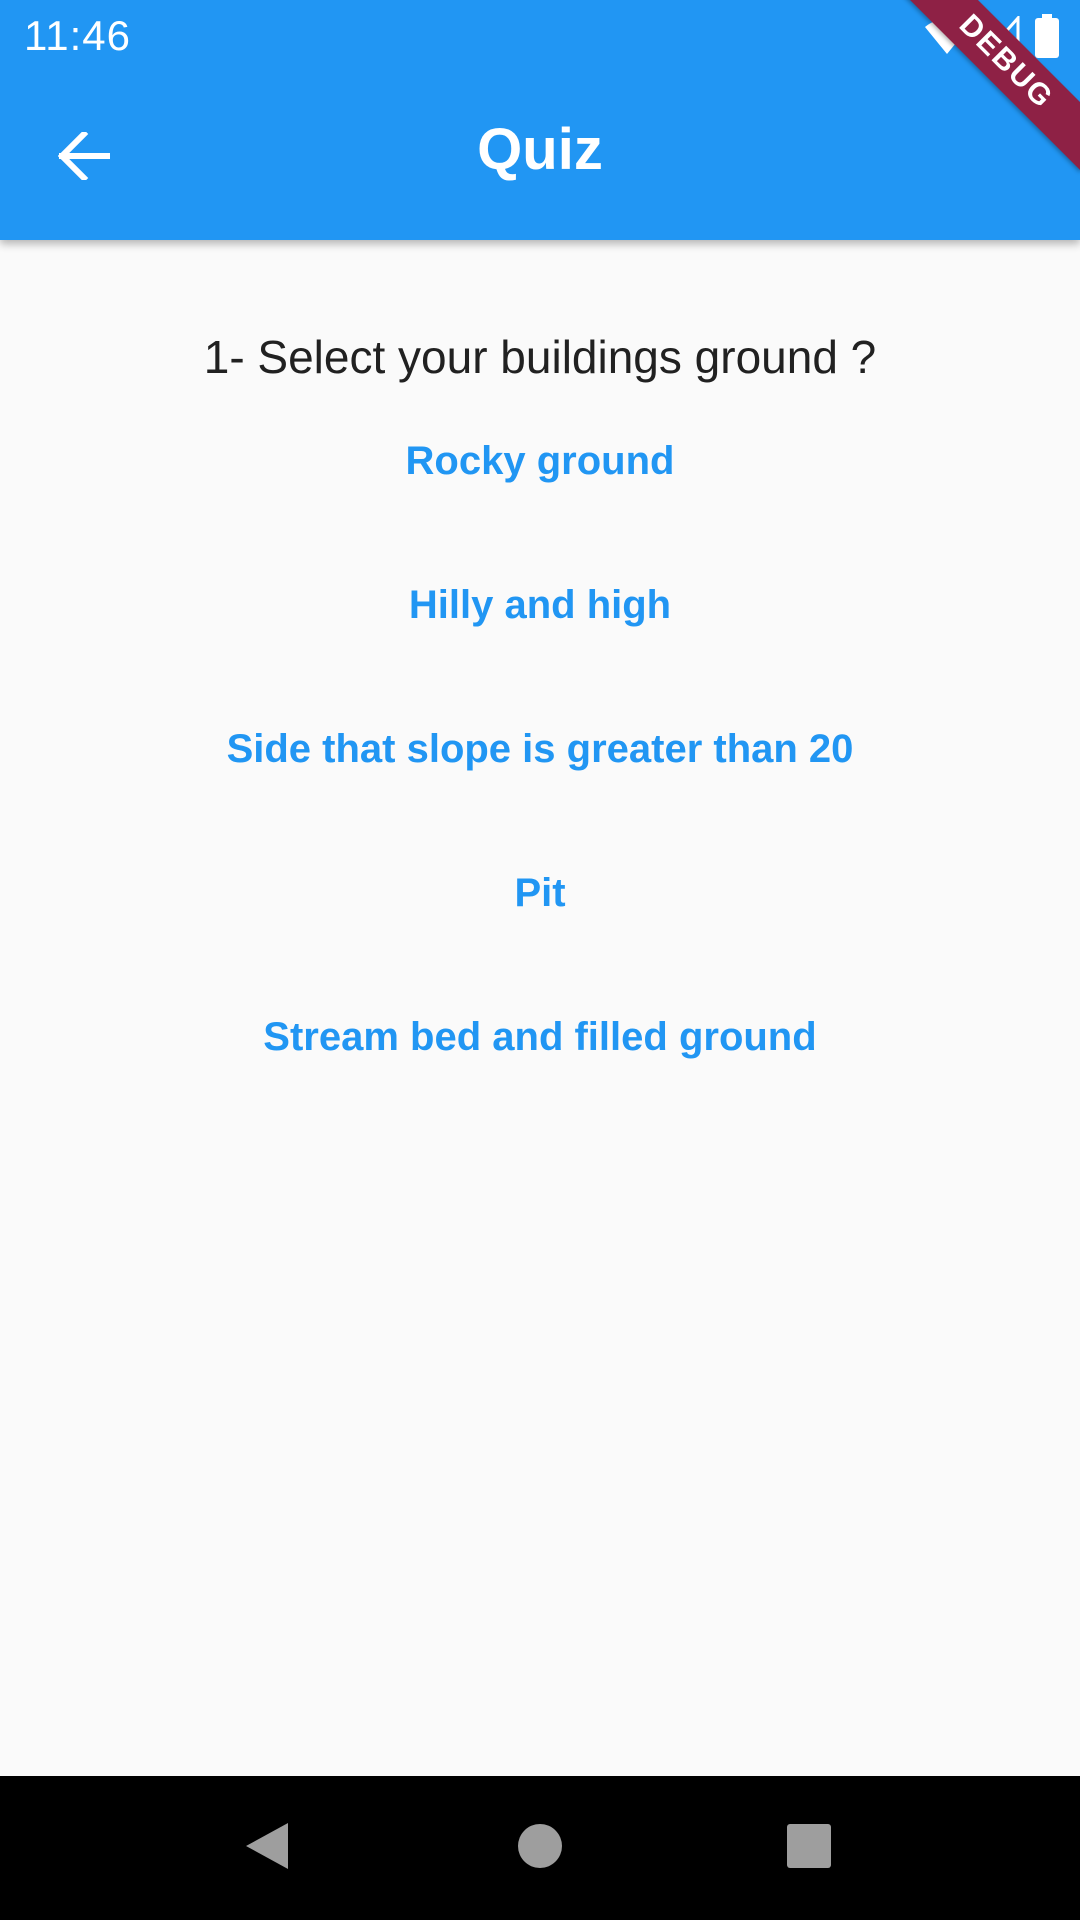 This screenshot has height=1920, width=1080. I want to click on answer-option-slope-greater-than-20: Side that slope is greater than 20, so click(540, 749).